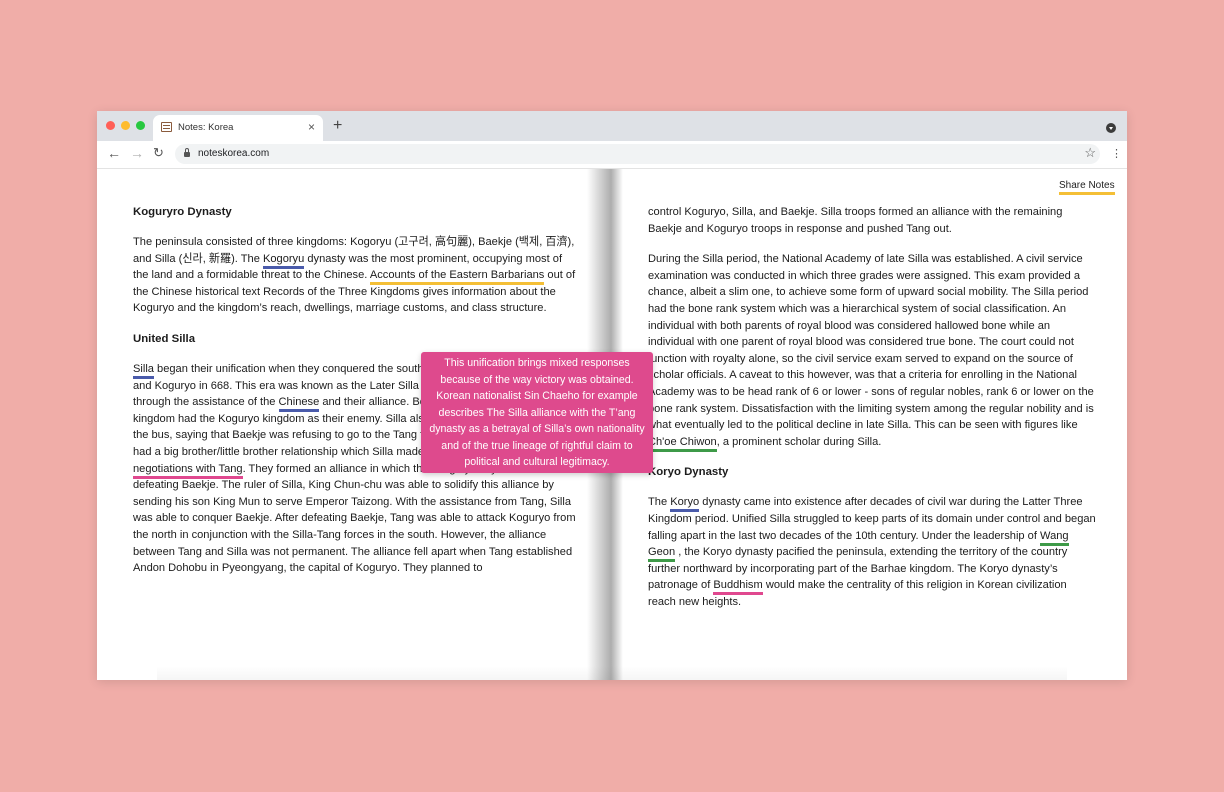 The width and height of the screenshot is (1224, 792). Describe the element at coordinates (188, 470) in the screenshot. I see `highlight-negotiations-with-tang: negotiations with Tang` at that location.